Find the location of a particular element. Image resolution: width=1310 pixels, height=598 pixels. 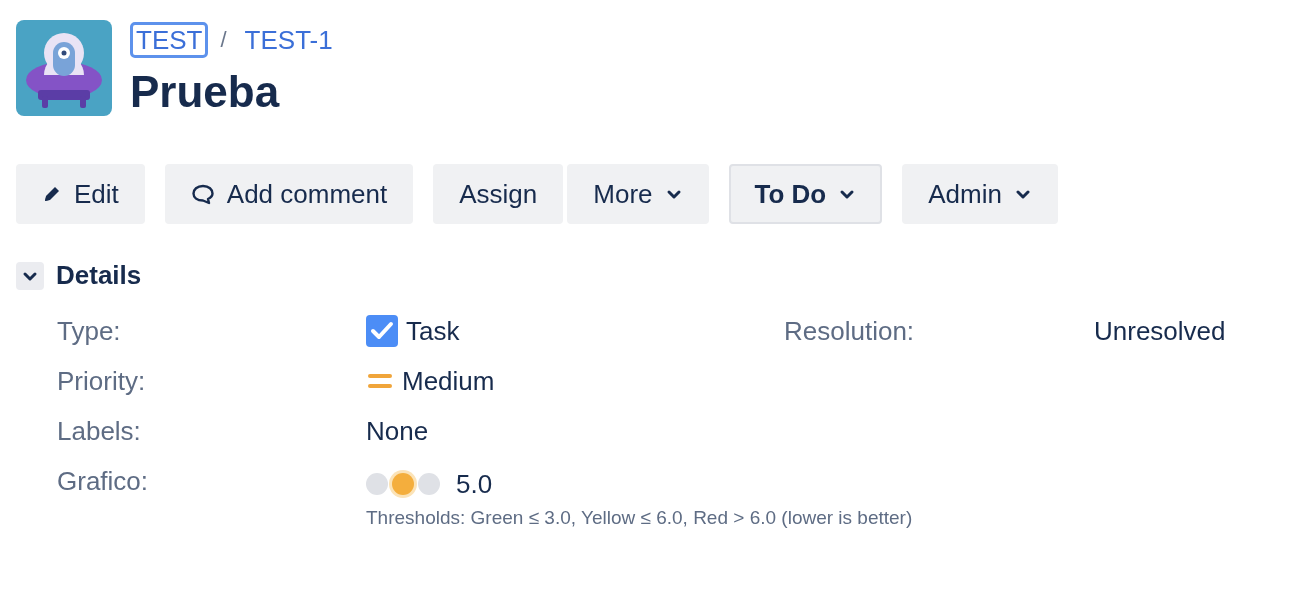

status-button: To Do is located at coordinates (805, 194).